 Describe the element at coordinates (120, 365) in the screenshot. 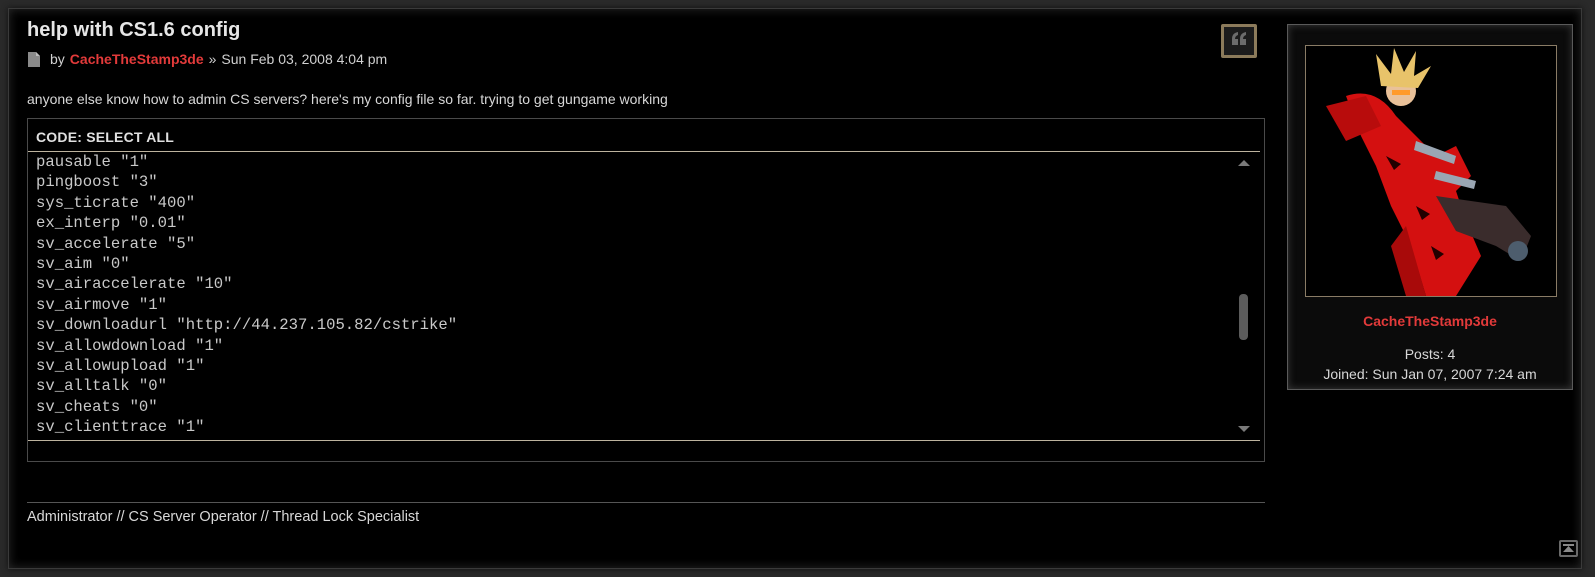

I see `code-line: sv_allowupload "1"` at that location.